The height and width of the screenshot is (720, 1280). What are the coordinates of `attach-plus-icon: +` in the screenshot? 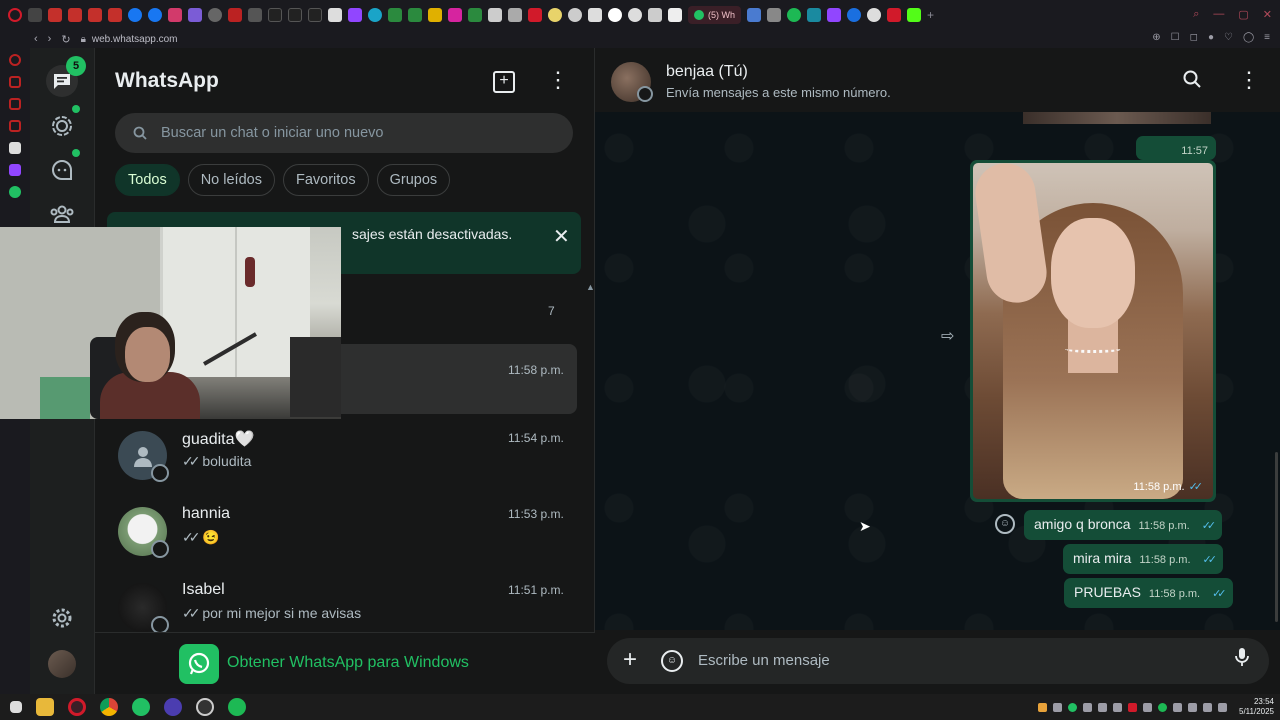 It's located at (630, 660).